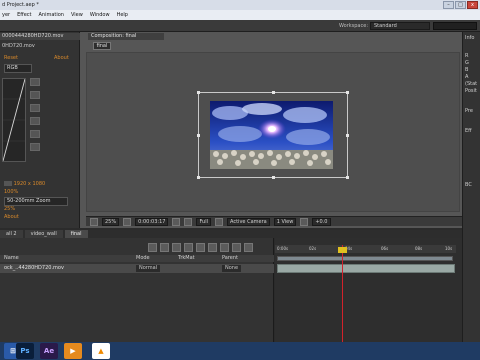 This screenshot has width=480, height=360. What do you see at coordinates (102, 46) in the screenshot?
I see `comp-navigator-chip: final` at bounding box center [102, 46].